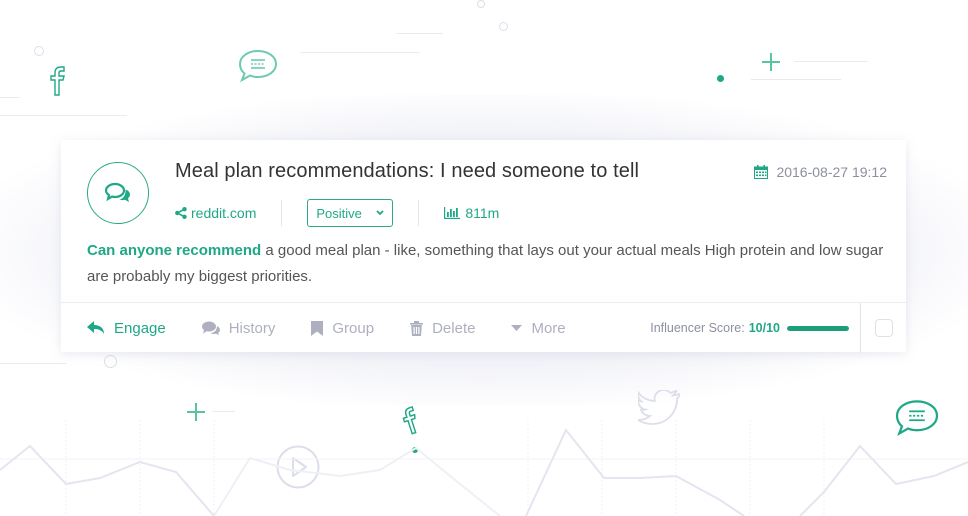  I want to click on sentiment-select: Positive, so click(350, 213).